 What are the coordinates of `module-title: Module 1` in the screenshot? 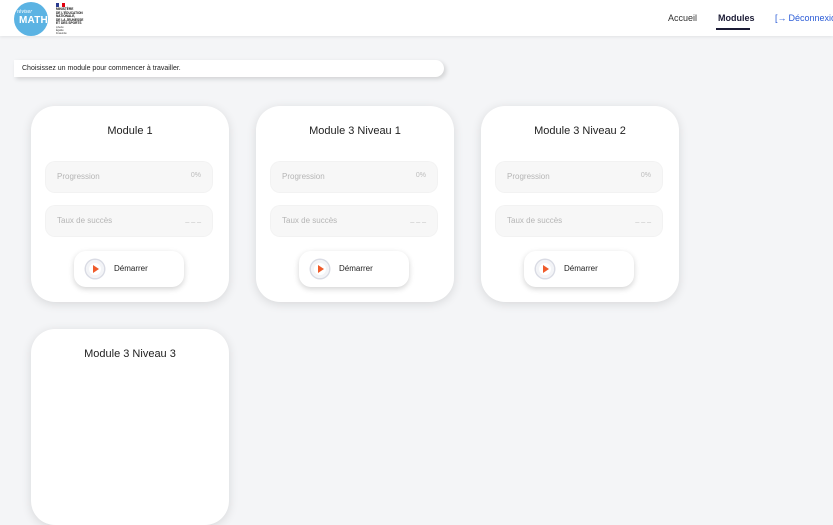 It's located at (130, 131).